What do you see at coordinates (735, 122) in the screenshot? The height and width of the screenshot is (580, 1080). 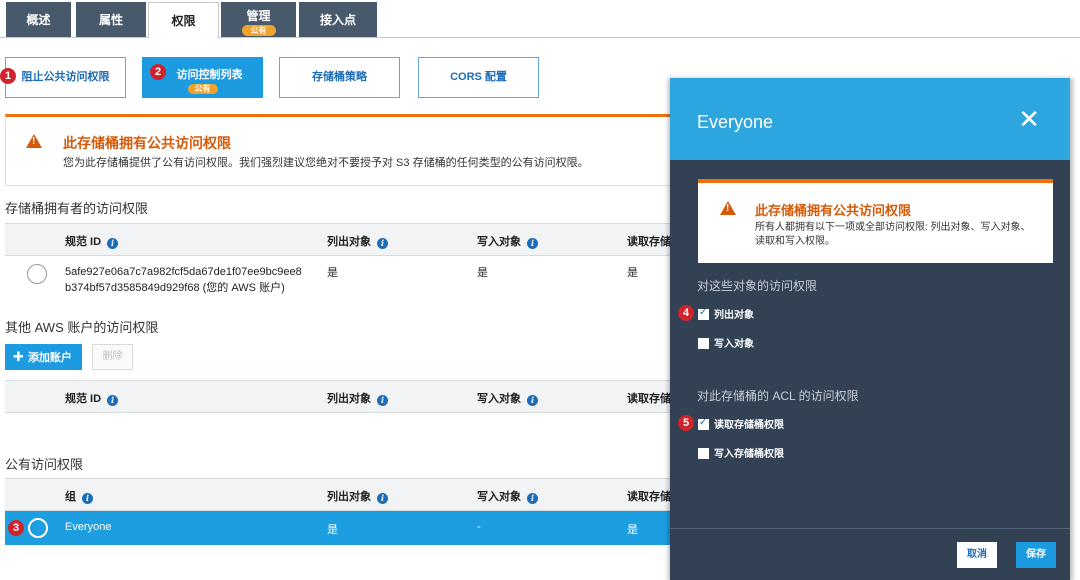 I see `modal-title: Everyone` at bounding box center [735, 122].